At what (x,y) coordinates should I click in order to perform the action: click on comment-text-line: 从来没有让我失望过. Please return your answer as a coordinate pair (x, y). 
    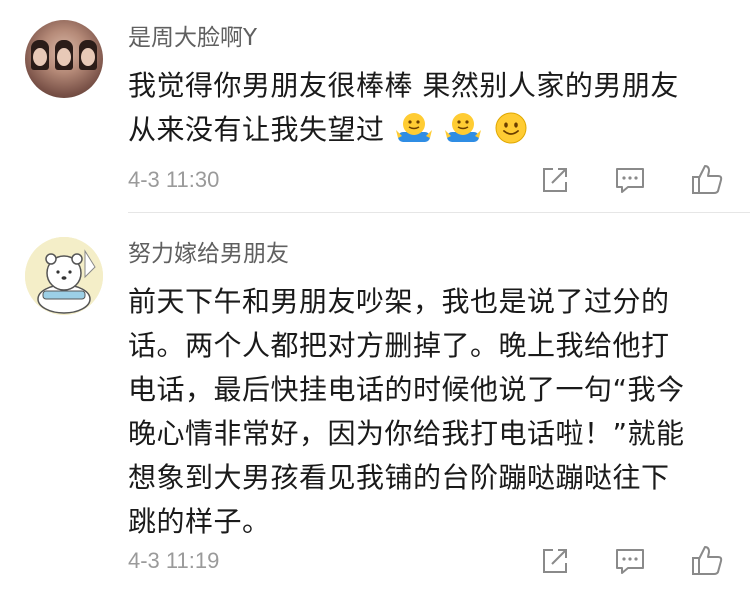
    Looking at the image, I should click on (428, 130).